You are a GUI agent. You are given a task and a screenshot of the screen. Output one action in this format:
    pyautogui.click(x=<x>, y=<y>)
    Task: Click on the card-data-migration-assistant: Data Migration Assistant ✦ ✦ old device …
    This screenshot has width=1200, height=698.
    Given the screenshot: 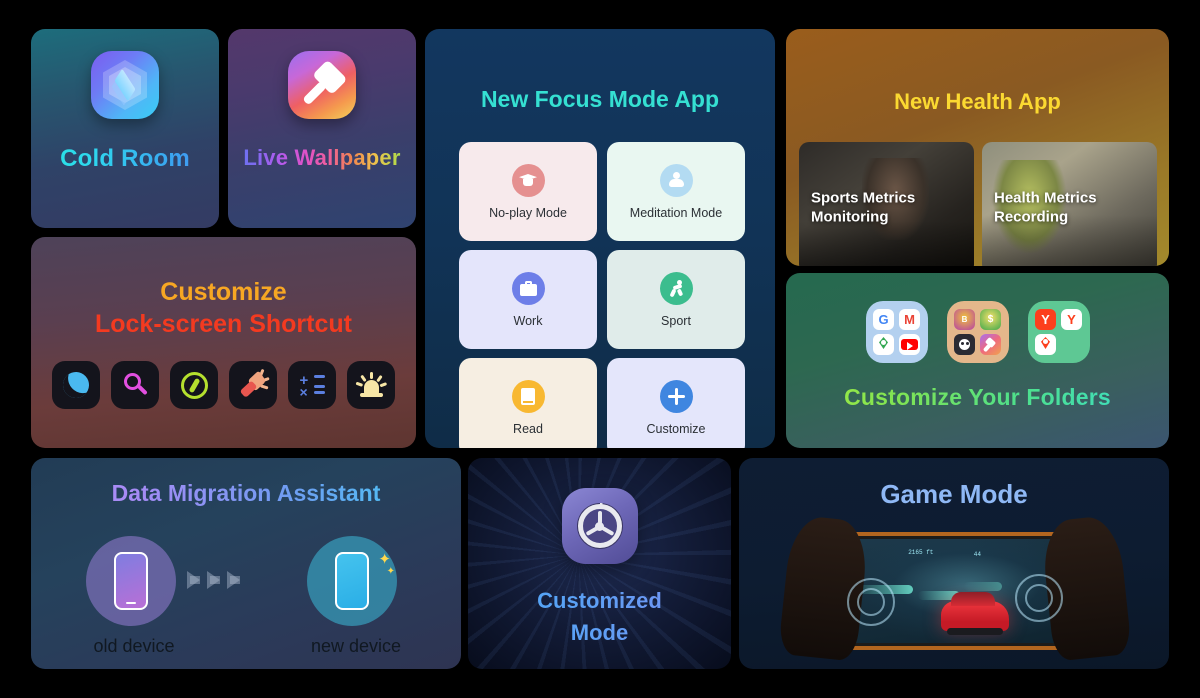 What is the action you would take?
    pyautogui.click(x=246, y=563)
    